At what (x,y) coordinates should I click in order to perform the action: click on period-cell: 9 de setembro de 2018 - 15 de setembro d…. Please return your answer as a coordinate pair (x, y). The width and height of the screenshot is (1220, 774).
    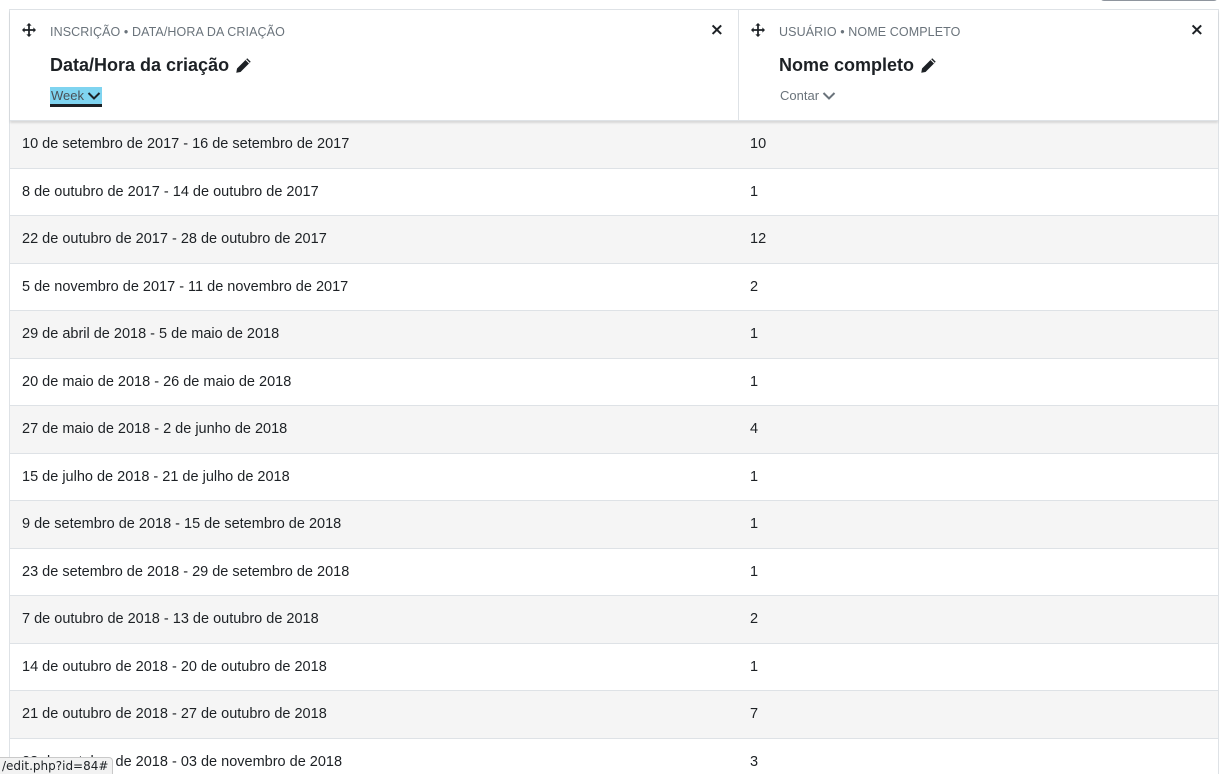
    Looking at the image, I should click on (182, 524).